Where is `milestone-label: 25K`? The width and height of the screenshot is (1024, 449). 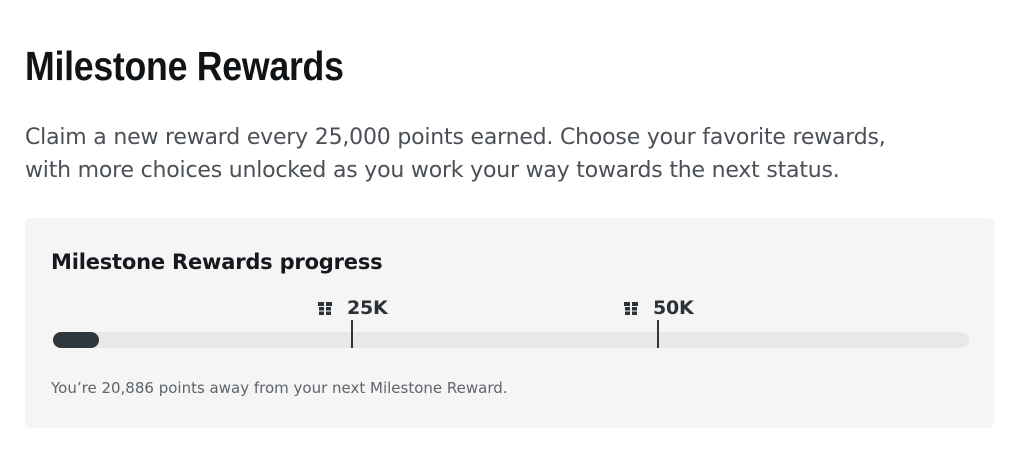
milestone-label: 25K is located at coordinates (367, 308).